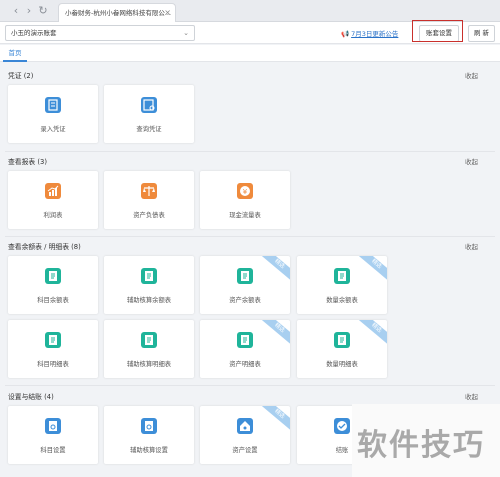  What do you see at coordinates (31, 397) in the screenshot?
I see `section-title-settings: 设置与结账 (4)` at bounding box center [31, 397].